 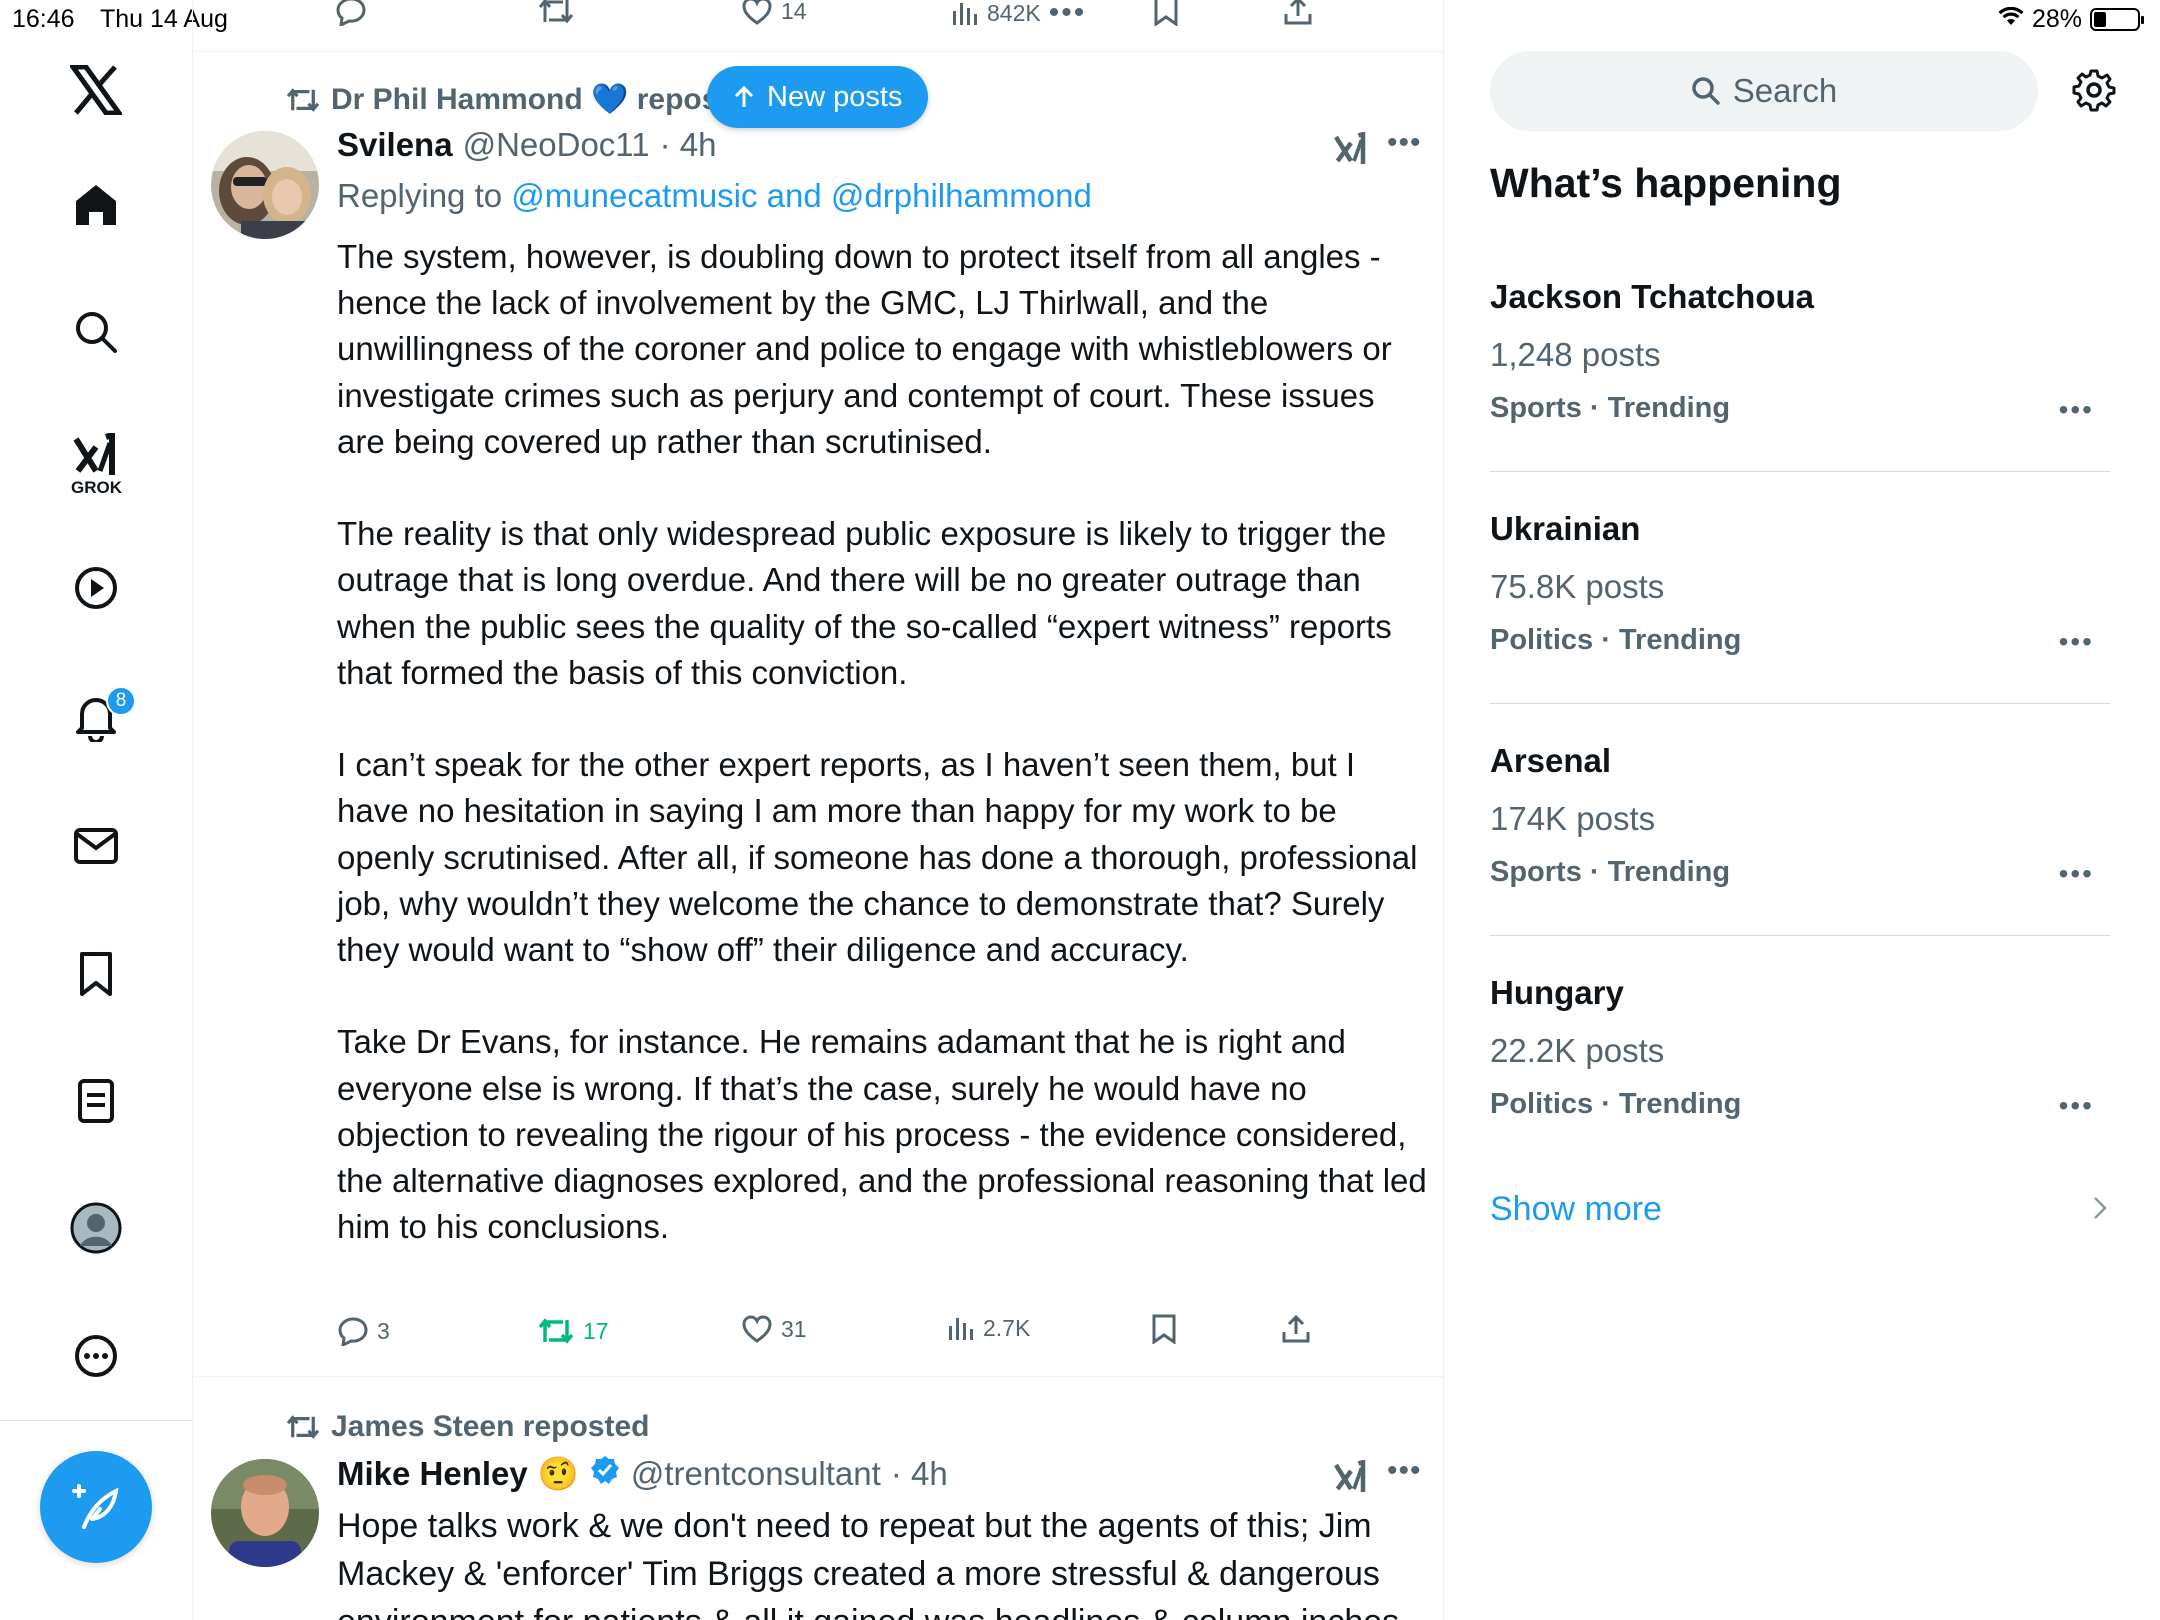 I want to click on reposted-by-text: James Steen reposted, so click(x=490, y=1427).